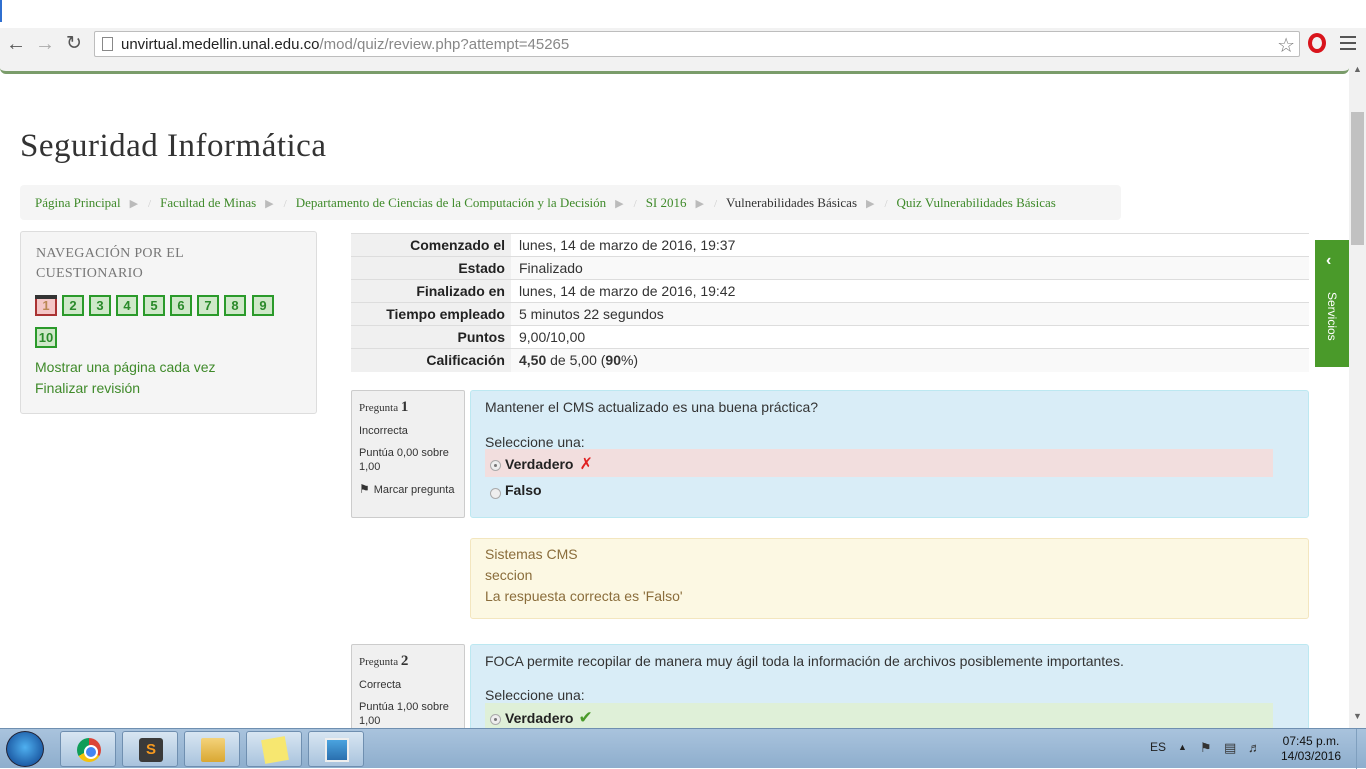  Describe the element at coordinates (431, 291) in the screenshot. I see `summary-label: Finalizado en` at that location.